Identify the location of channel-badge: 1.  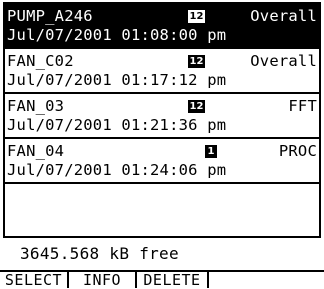
(211, 151).